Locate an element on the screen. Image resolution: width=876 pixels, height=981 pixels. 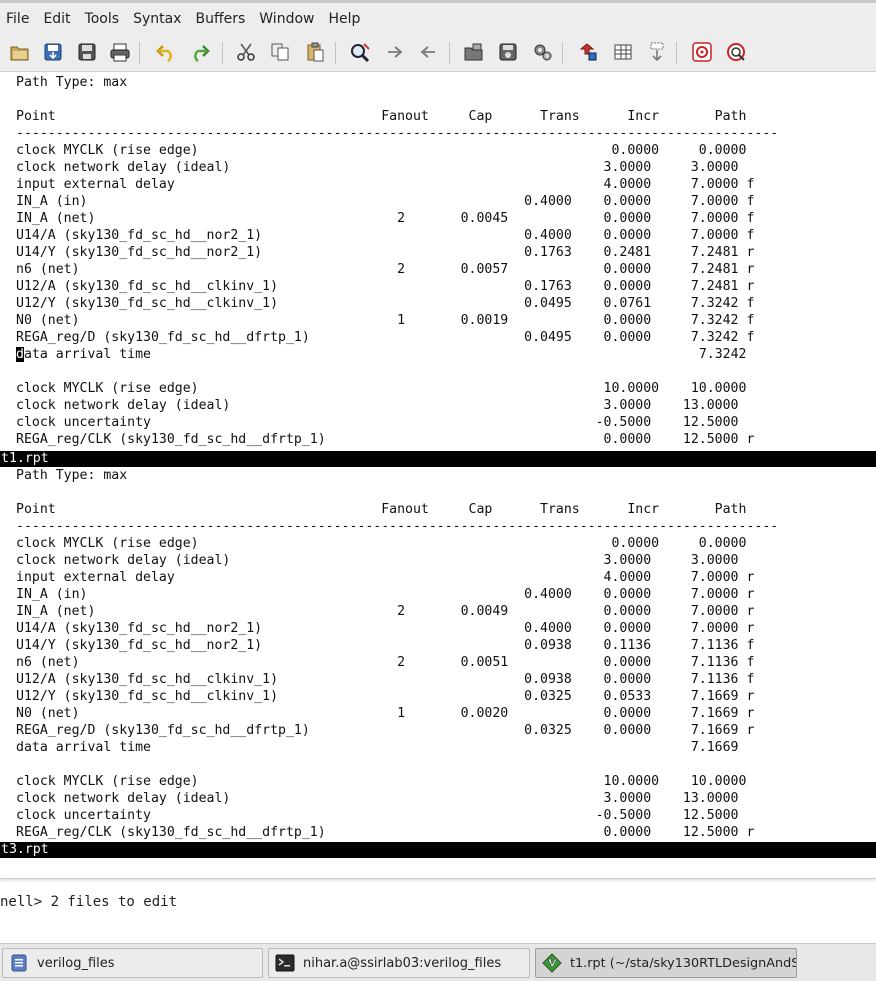
save-all-icon is located at coordinates (87, 52).